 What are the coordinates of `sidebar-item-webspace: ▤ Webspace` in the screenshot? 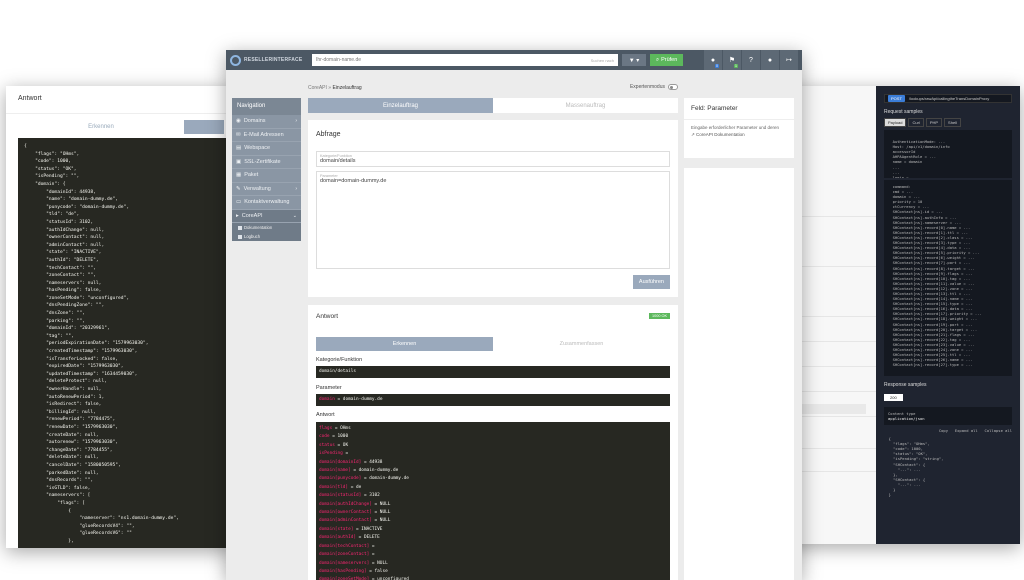 It's located at (266, 149).